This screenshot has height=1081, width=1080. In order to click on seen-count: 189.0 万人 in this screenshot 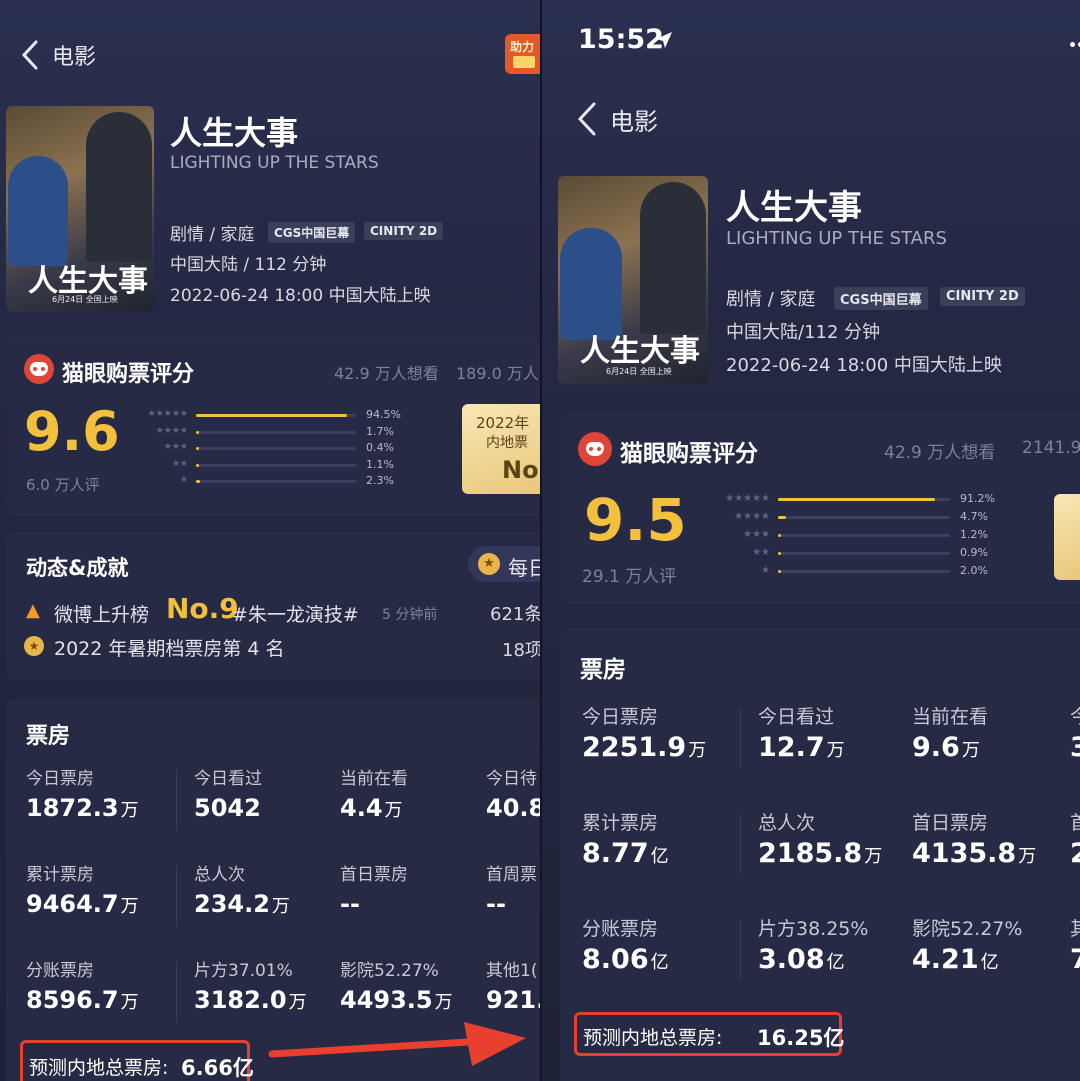, I will do `click(497, 373)`.